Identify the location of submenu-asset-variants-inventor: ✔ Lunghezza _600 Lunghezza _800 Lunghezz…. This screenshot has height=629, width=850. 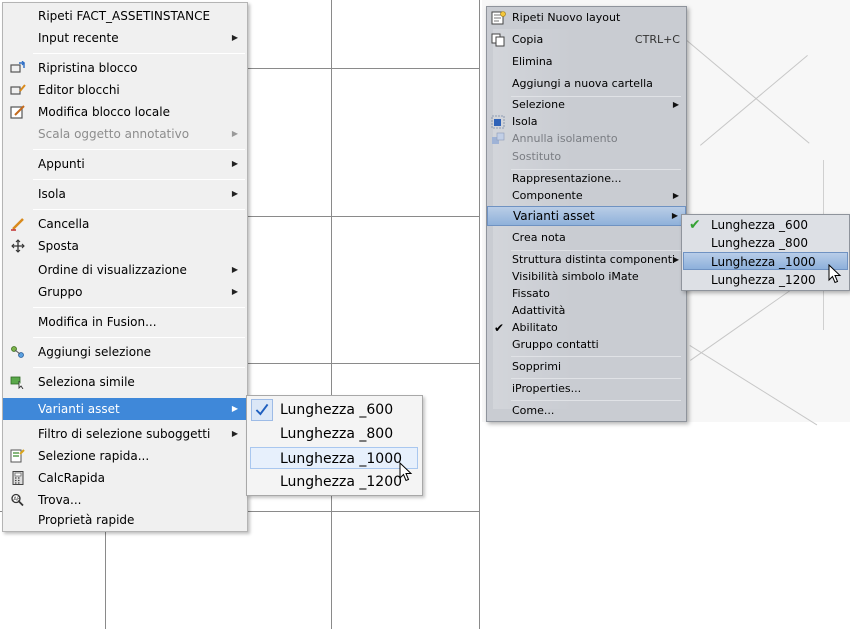
(765, 252).